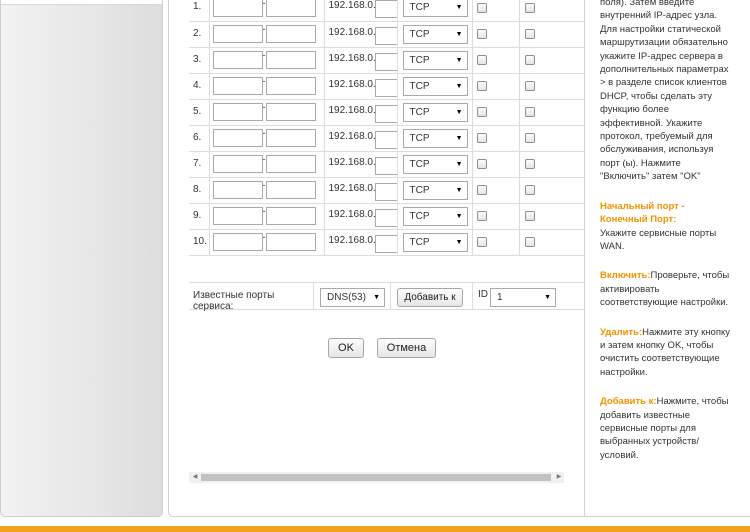  What do you see at coordinates (375, 529) in the screenshot?
I see `footer-accent-bar` at bounding box center [375, 529].